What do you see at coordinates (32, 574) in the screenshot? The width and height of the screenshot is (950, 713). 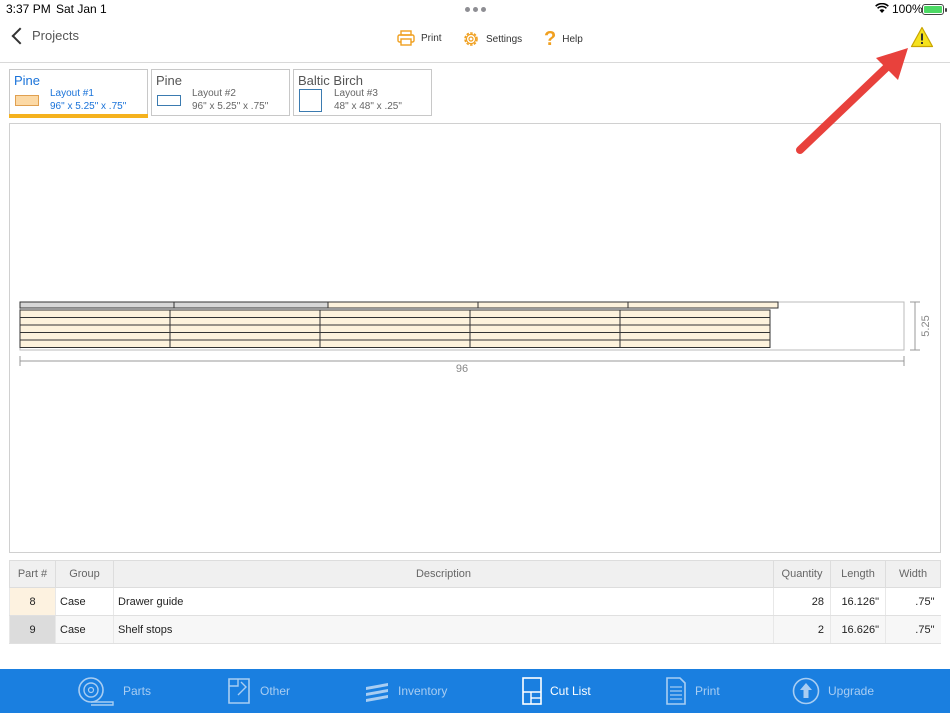 I see `col-part: Part #` at bounding box center [32, 574].